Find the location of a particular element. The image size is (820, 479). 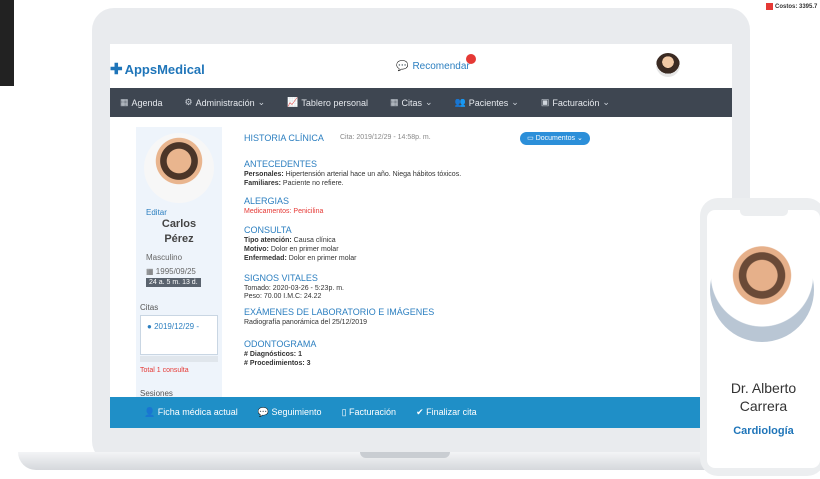

familiares-value: Paciente no refiere. is located at coordinates (313, 183).